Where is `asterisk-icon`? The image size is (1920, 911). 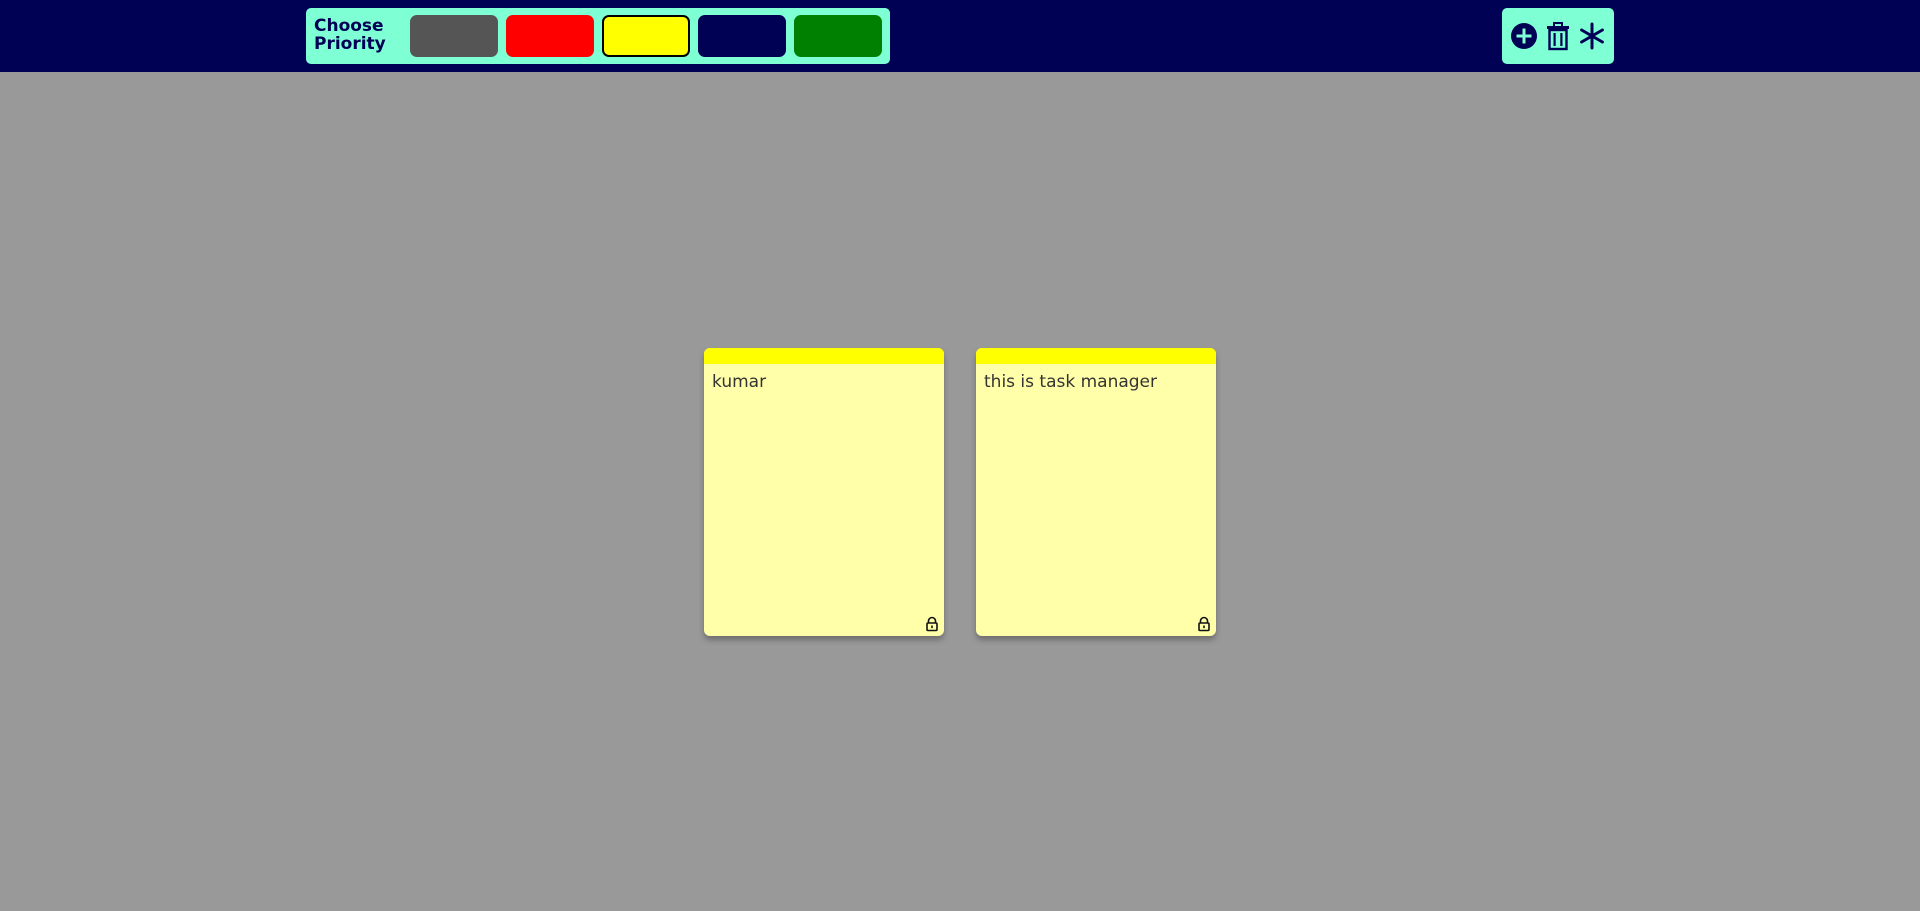 asterisk-icon is located at coordinates (1592, 36).